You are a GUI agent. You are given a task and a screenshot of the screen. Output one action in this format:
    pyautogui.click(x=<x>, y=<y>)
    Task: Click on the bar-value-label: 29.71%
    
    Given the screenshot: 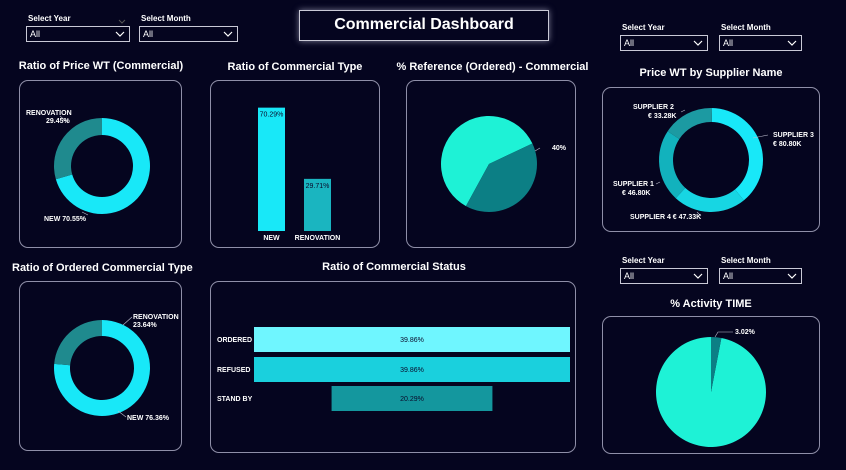 What is the action you would take?
    pyautogui.click(x=318, y=186)
    